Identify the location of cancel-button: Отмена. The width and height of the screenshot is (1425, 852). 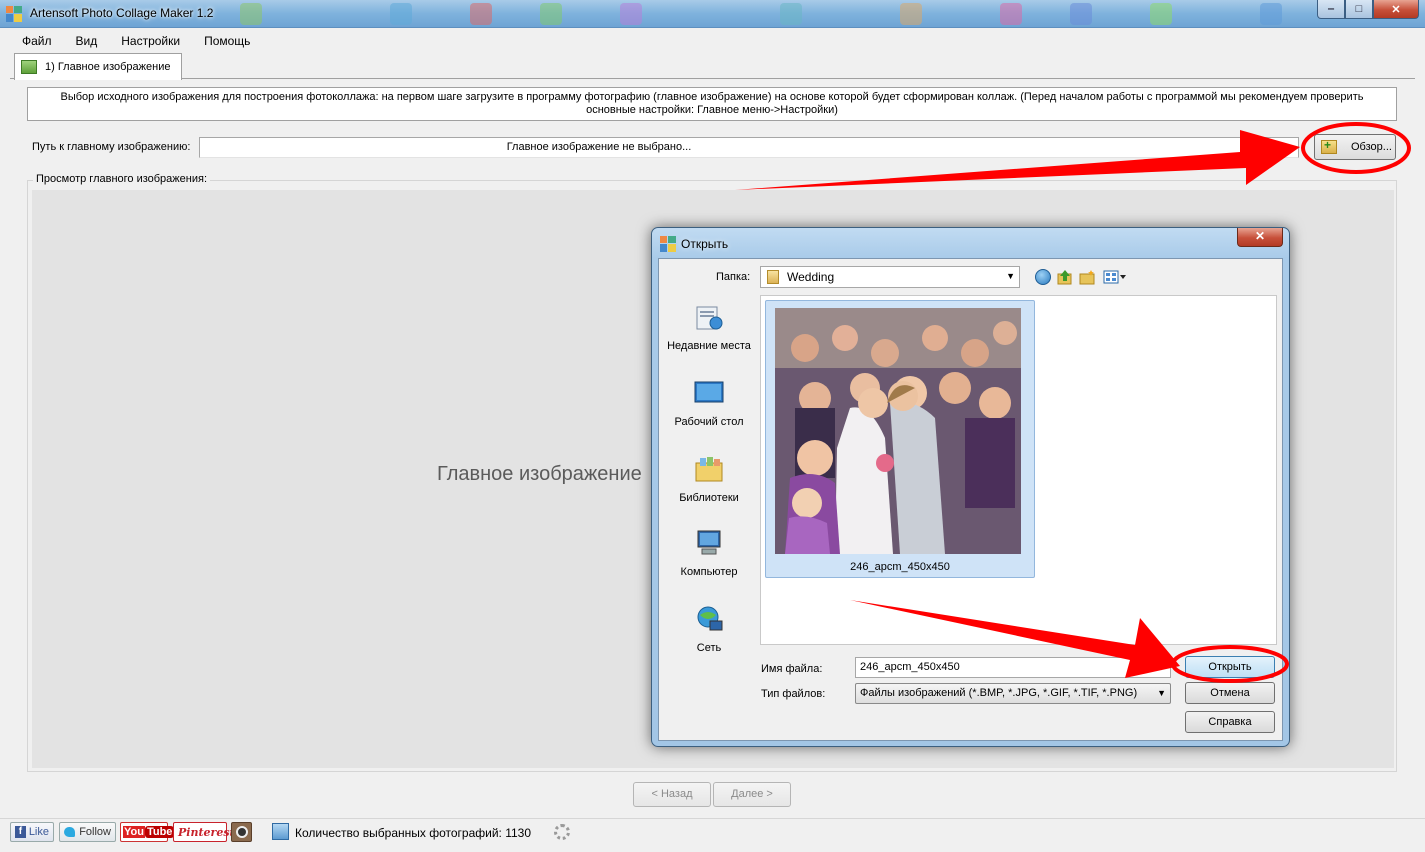
(1230, 693).